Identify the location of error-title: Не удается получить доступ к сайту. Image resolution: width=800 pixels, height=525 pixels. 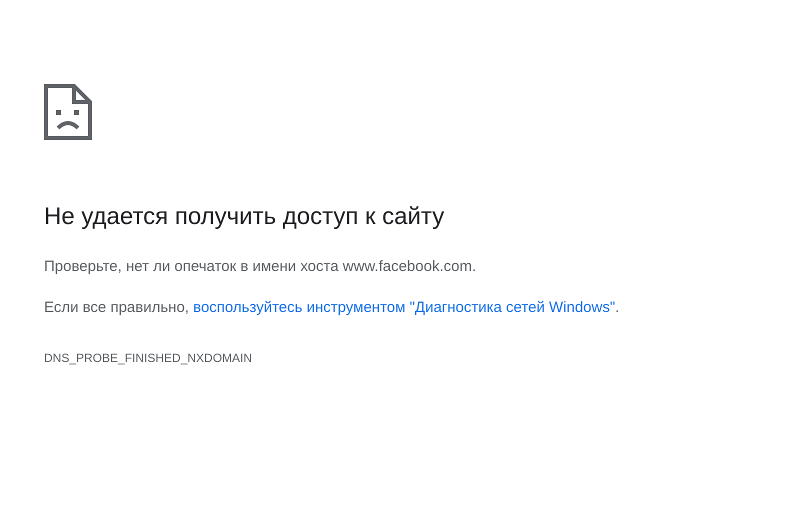
(245, 217).